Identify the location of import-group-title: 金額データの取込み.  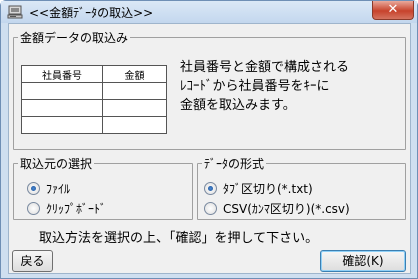
(74, 37).